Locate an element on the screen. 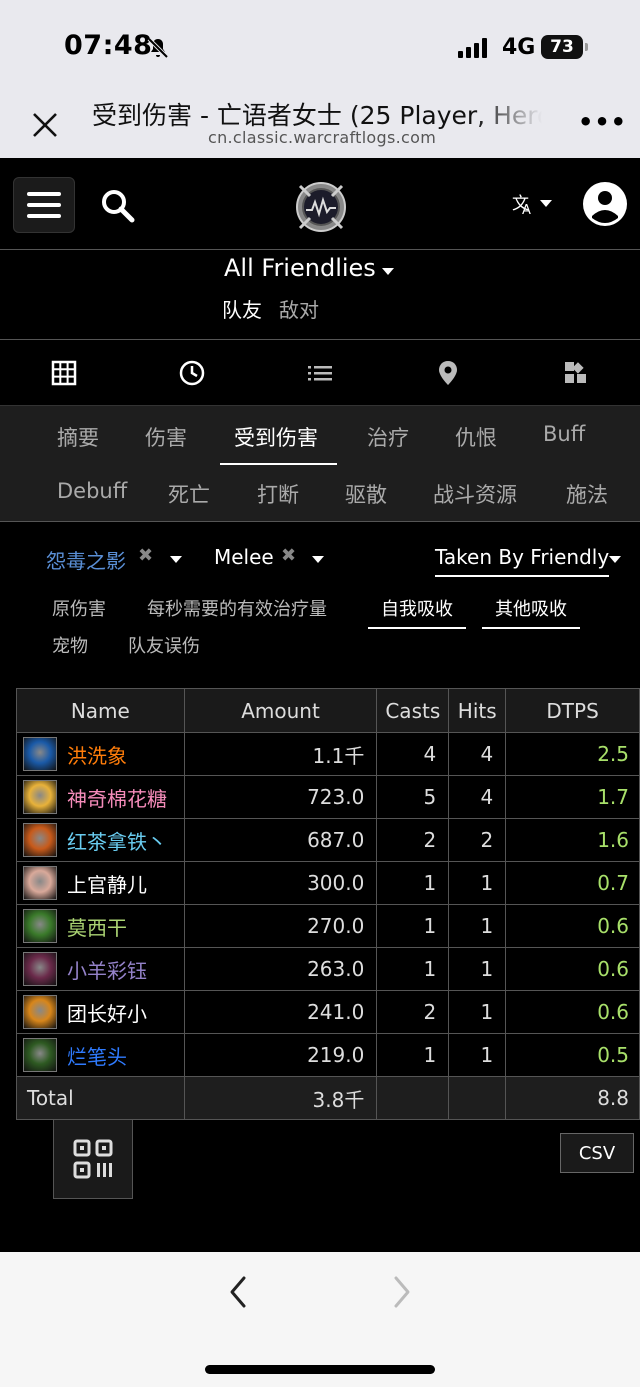 Image resolution: width=640 pixels, height=1387 pixels. hamburger-menu-button is located at coordinates (44, 205).